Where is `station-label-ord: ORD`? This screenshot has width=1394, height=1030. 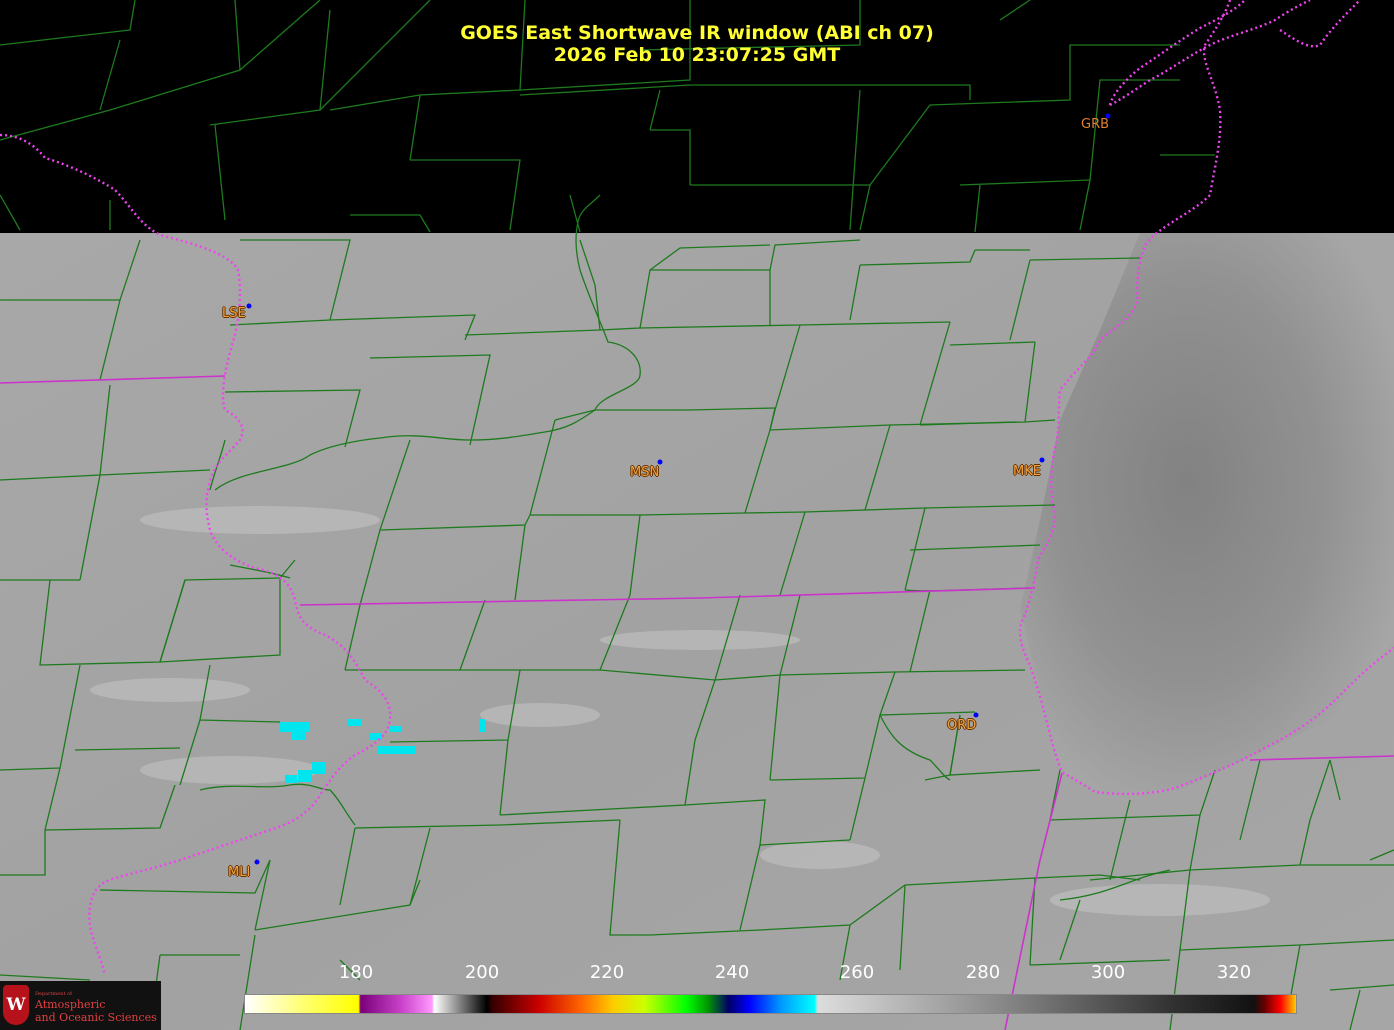
station-label-ord: ORD is located at coordinates (962, 725).